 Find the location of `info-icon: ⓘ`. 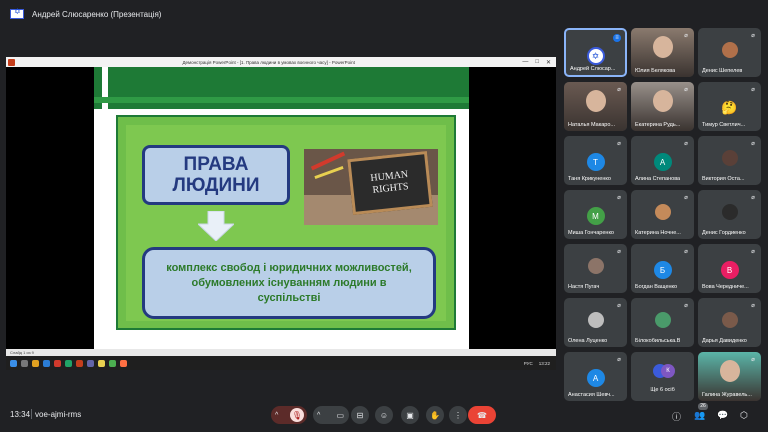

info-icon: ⓘ is located at coordinates (676, 416).